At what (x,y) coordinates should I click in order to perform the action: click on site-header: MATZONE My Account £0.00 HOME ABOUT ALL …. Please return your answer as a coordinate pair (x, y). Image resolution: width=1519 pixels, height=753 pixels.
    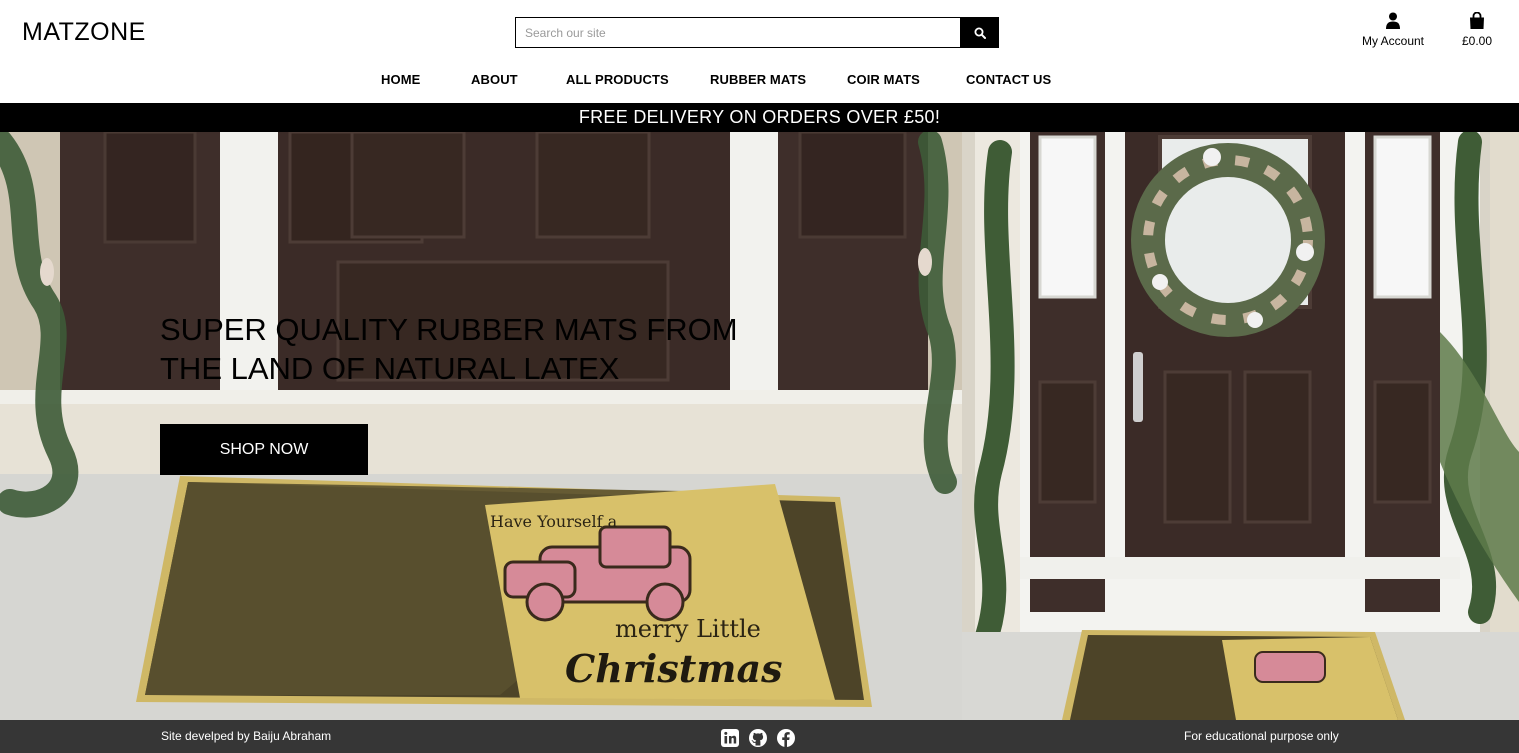
    Looking at the image, I should click on (759, 51).